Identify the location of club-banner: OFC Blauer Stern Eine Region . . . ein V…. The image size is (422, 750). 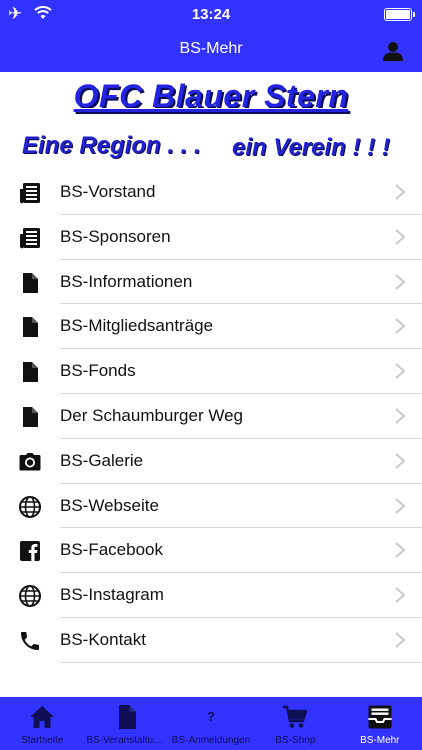
(211, 121).